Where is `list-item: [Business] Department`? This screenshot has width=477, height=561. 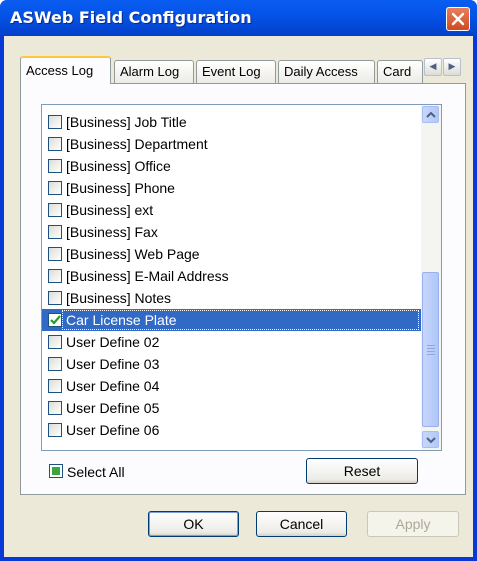 list-item: [Business] Department is located at coordinates (231, 144).